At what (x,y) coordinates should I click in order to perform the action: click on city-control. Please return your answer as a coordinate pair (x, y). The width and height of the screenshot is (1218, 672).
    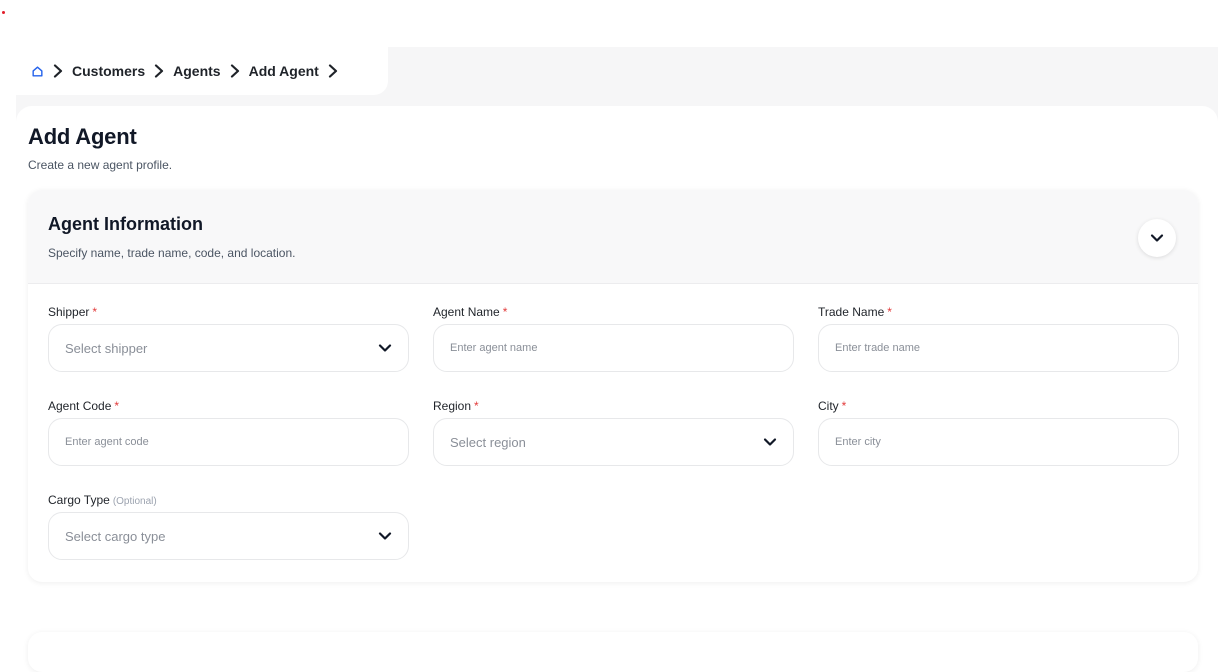
    Looking at the image, I should click on (998, 442).